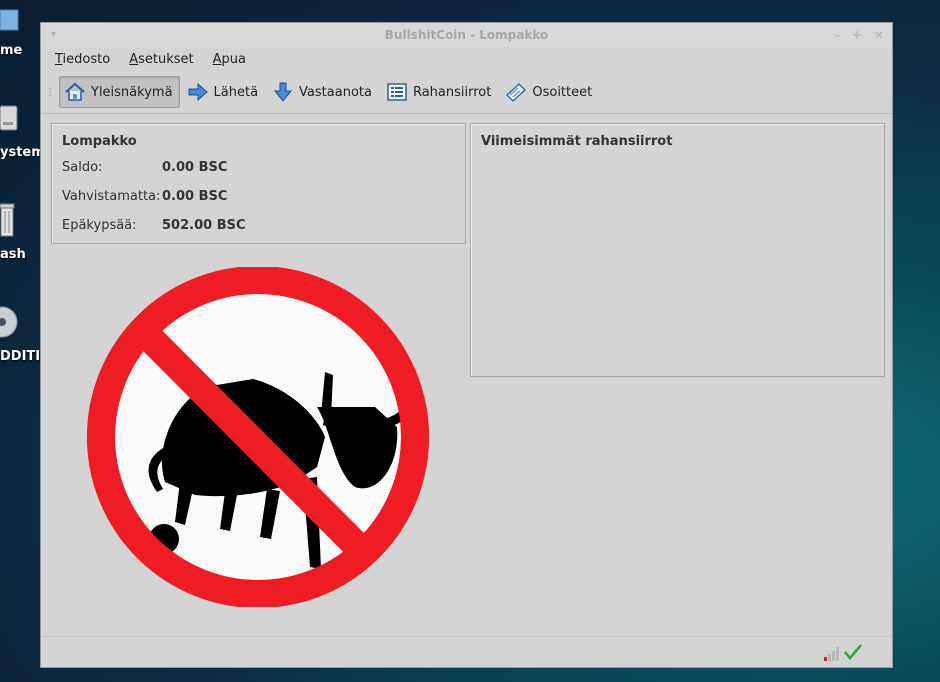 This screenshot has height=682, width=940. What do you see at coordinates (99, 141) in the screenshot?
I see `wallet-title: Lompakko` at bounding box center [99, 141].